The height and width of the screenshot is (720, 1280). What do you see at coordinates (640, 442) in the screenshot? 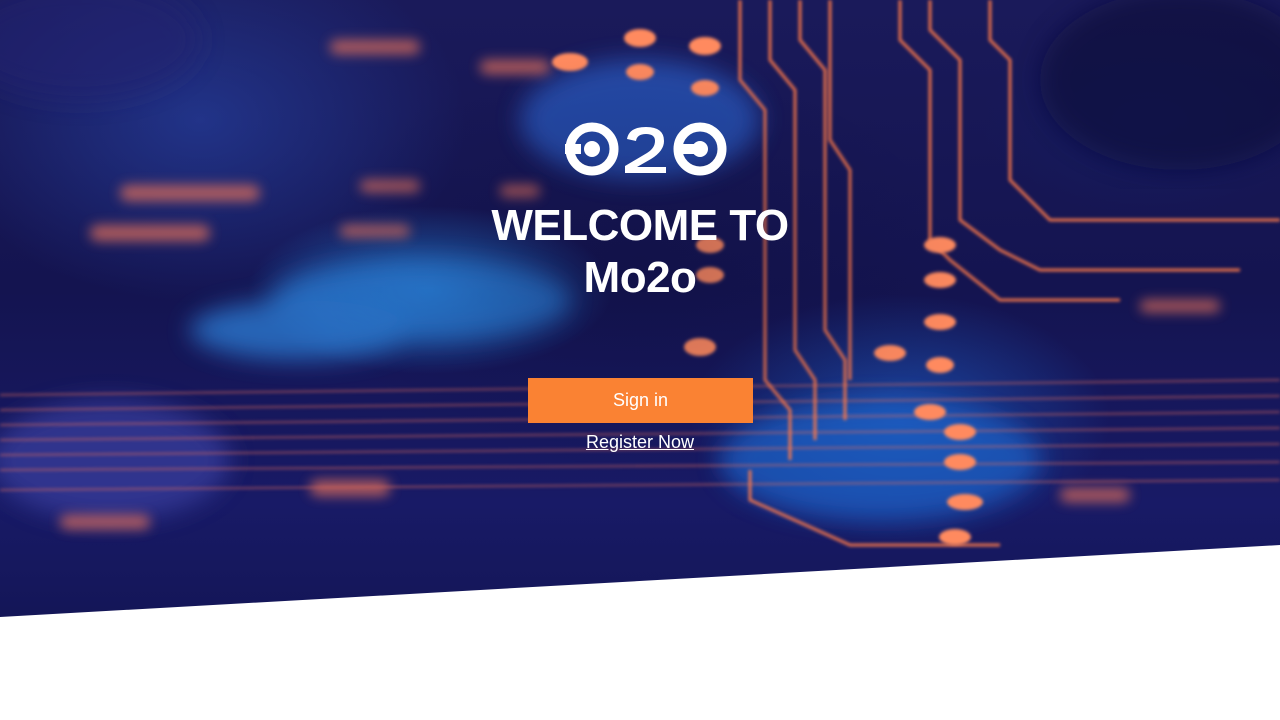
I see `register-now-link: Register Now` at bounding box center [640, 442].